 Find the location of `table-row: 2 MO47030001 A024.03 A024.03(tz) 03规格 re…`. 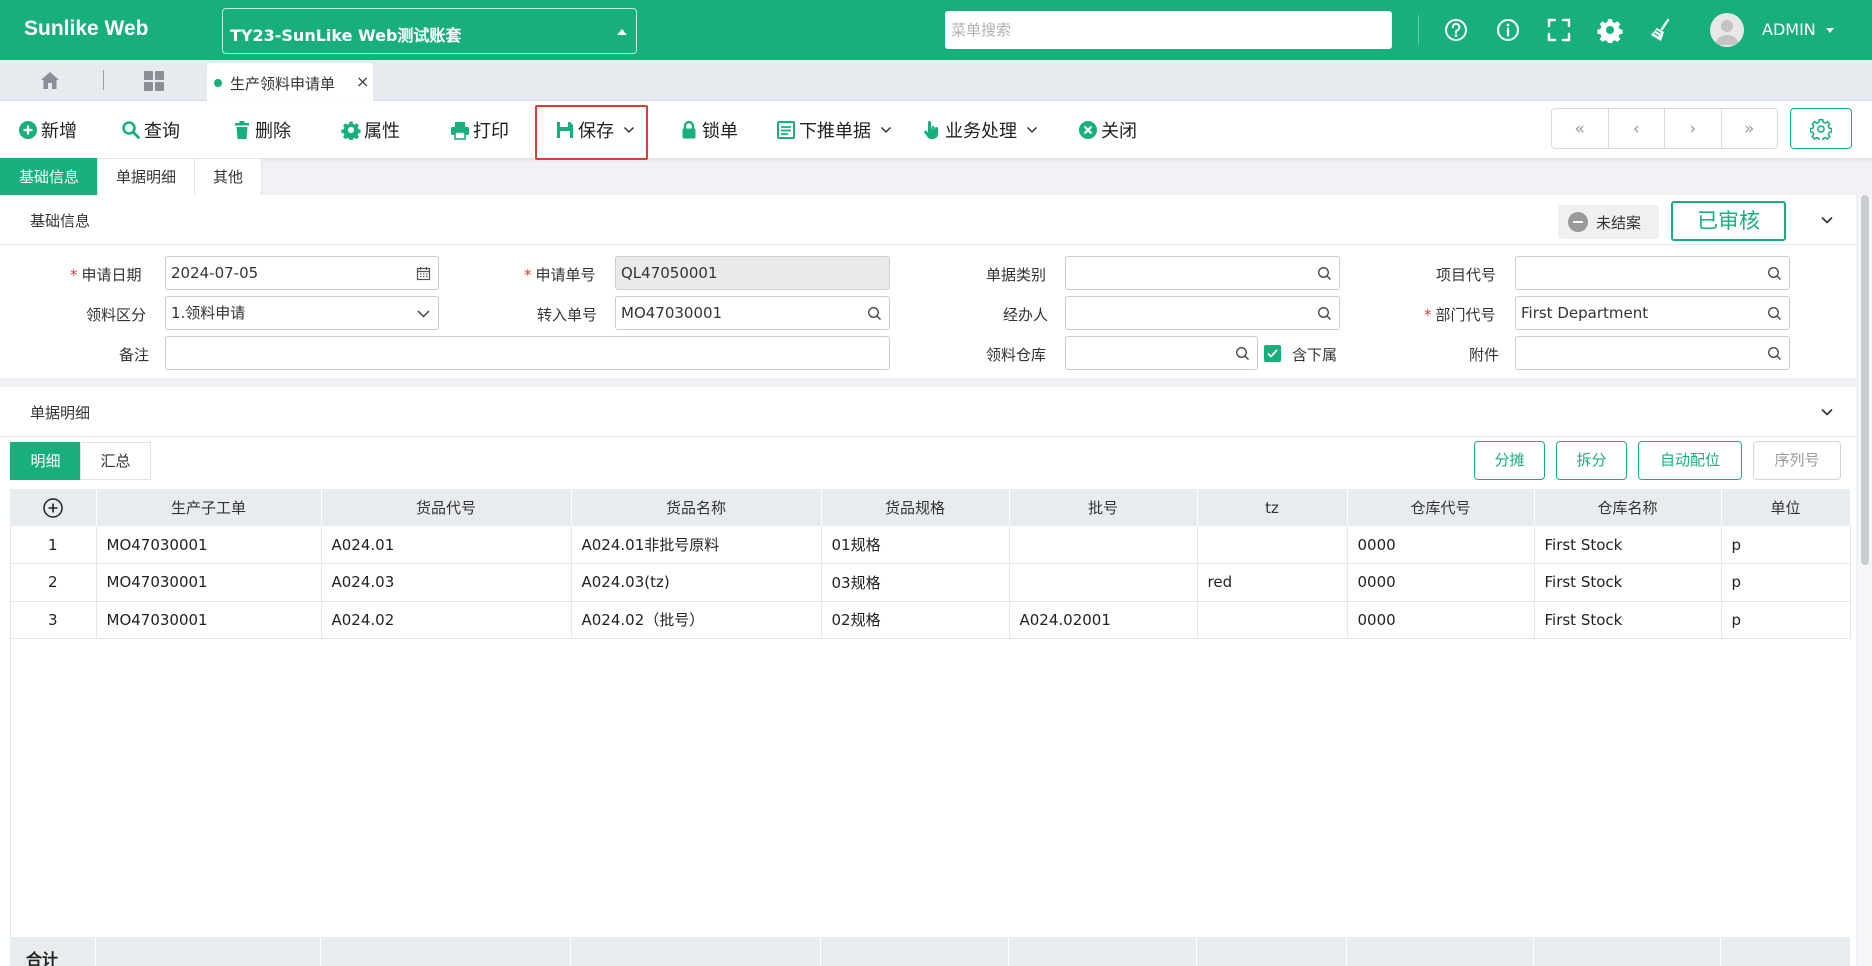

table-row: 2 MO47030001 A024.03 A024.03(tz) 03规格 re… is located at coordinates (930, 582).